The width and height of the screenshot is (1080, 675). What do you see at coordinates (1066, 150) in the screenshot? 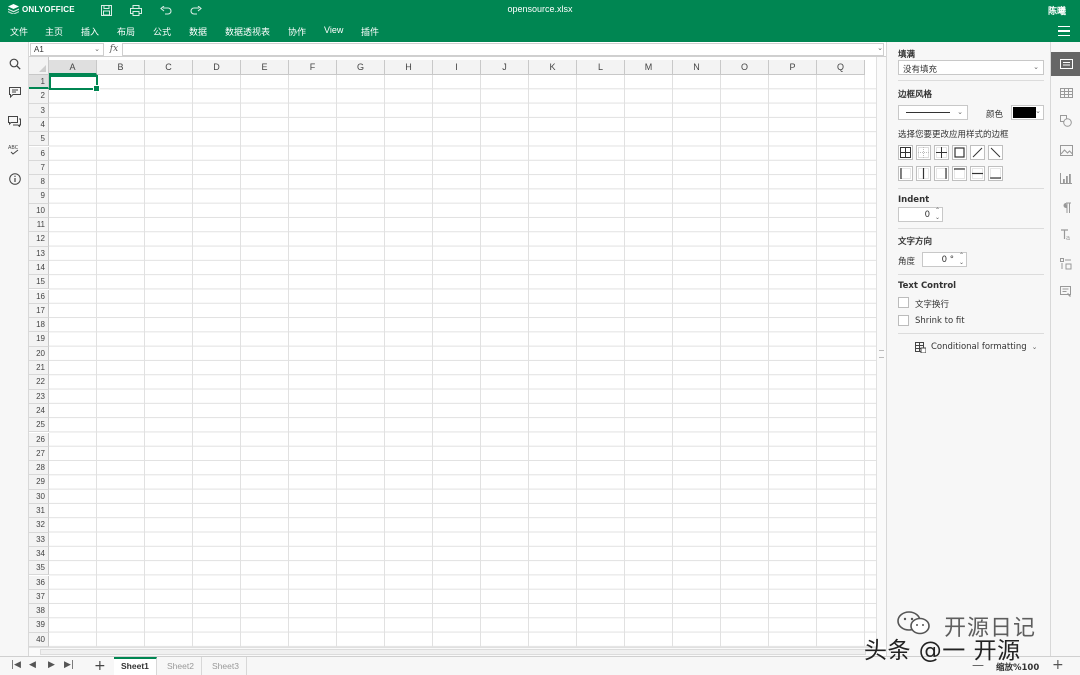
I see `image-settings-icon` at bounding box center [1066, 150].